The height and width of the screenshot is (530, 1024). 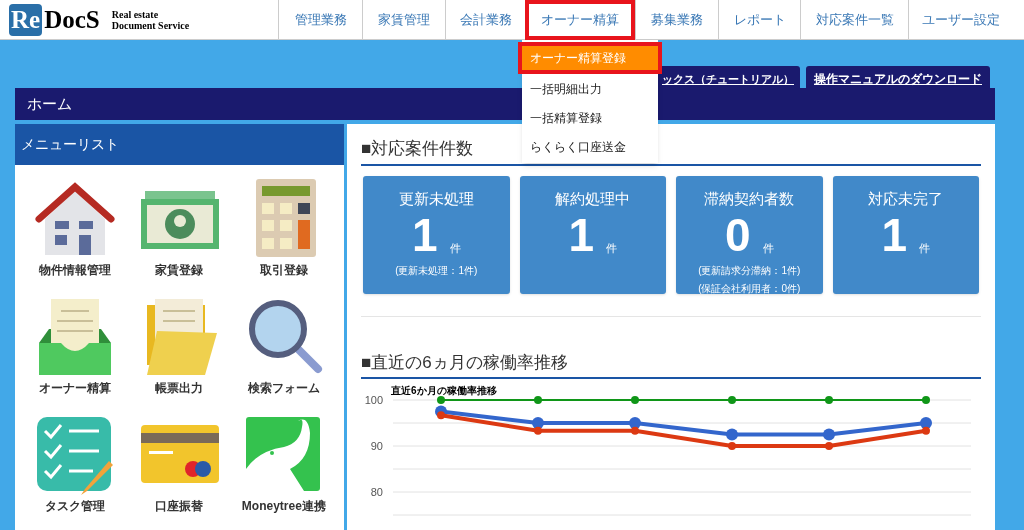 What do you see at coordinates (464, 362) in the screenshot?
I see `section-title: ■直近の6ヵ月の稼働率推移` at bounding box center [464, 362].